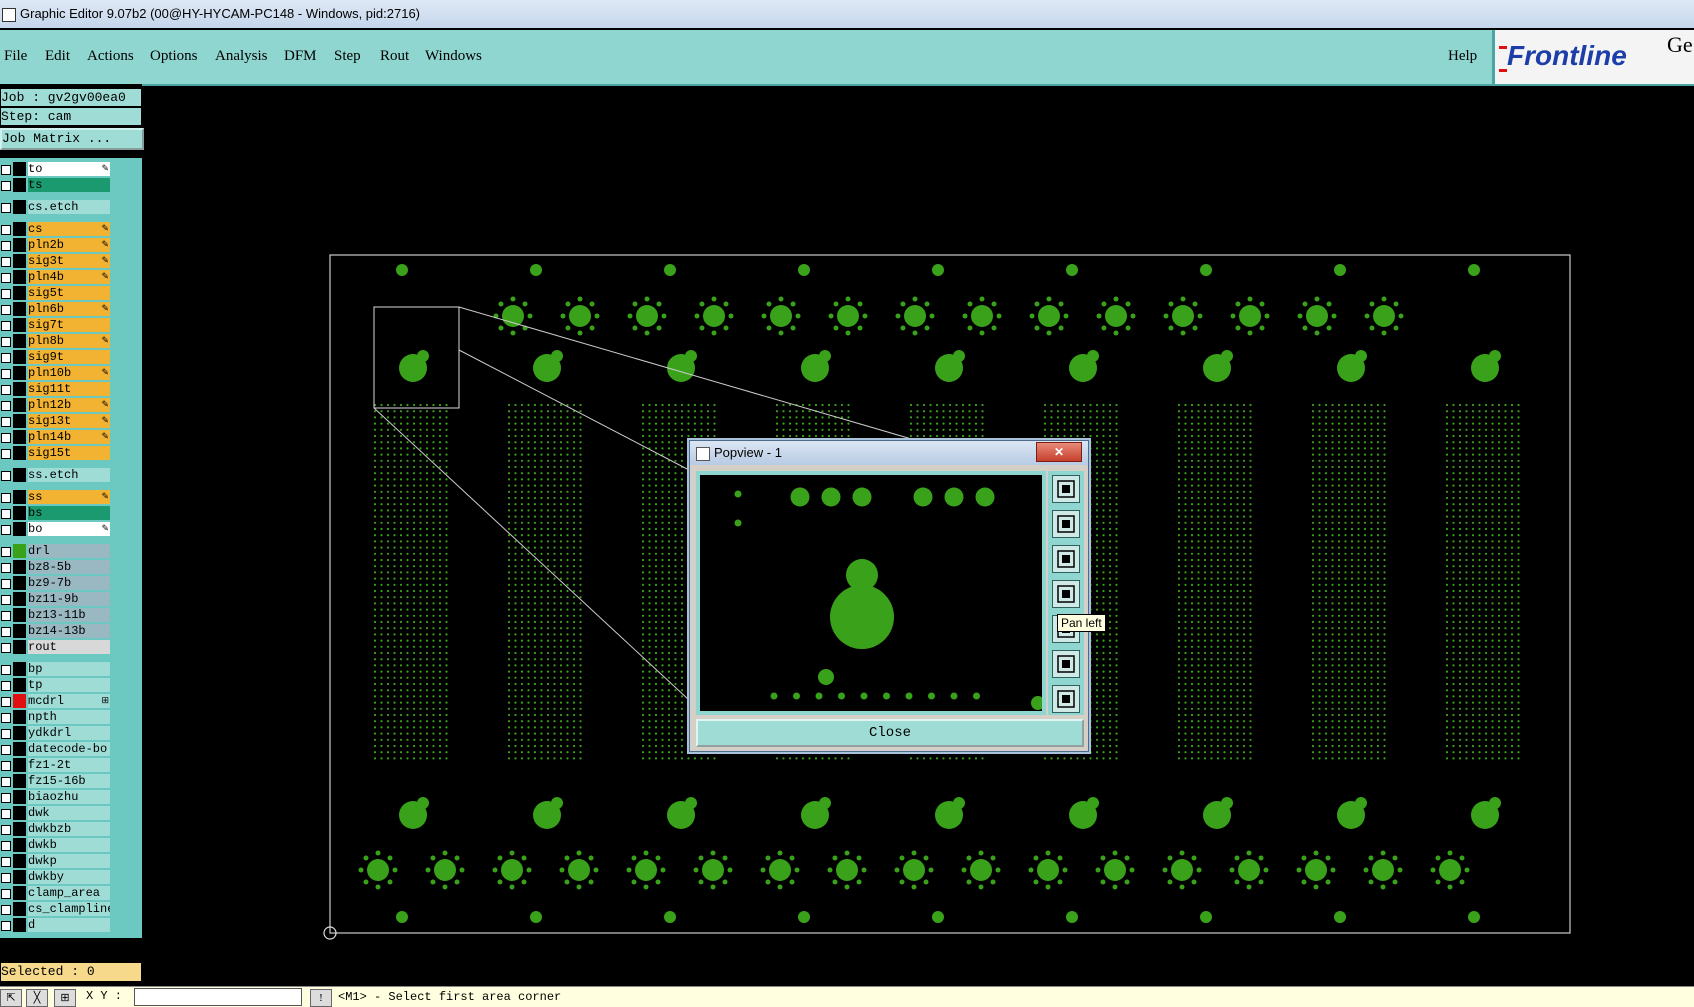 The height and width of the screenshot is (1007, 1694). I want to click on layer-row: pln2b✎, so click(56, 245).